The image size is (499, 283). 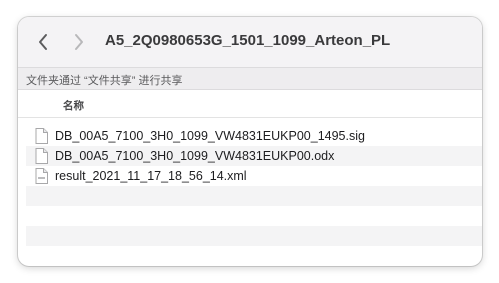 What do you see at coordinates (195, 156) in the screenshot?
I see `file-name: DB_00A5_7100_3H0_1099_VW4831EUKP00.odx` at bounding box center [195, 156].